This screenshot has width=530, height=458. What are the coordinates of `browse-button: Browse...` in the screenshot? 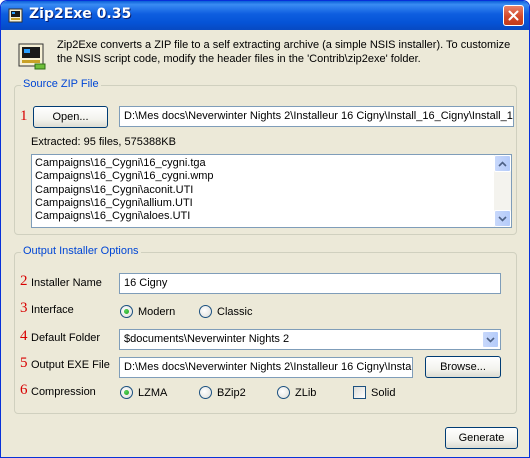 It's located at (463, 367).